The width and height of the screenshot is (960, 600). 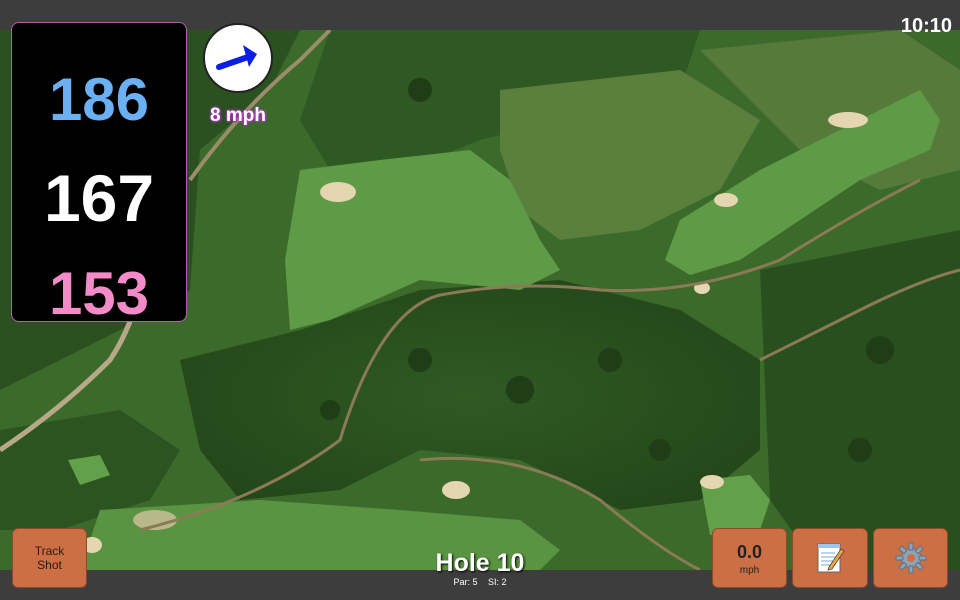 I want to click on settings-button, so click(x=910, y=558).